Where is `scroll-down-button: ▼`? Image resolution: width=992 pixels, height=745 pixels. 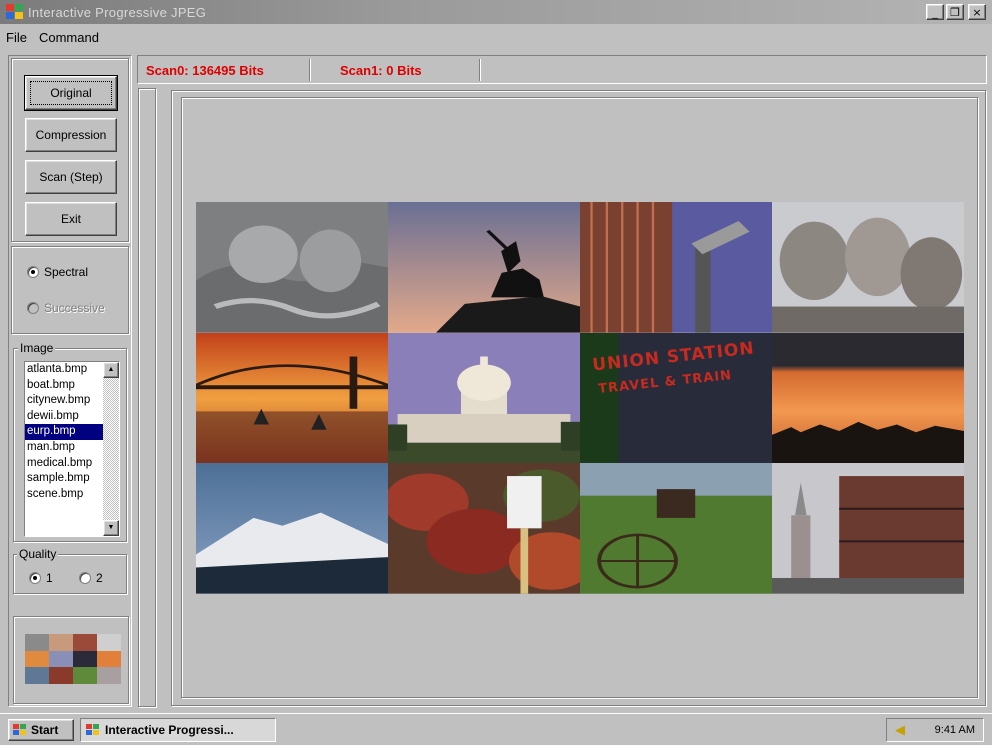
scroll-down-button: ▼ is located at coordinates (111, 528).